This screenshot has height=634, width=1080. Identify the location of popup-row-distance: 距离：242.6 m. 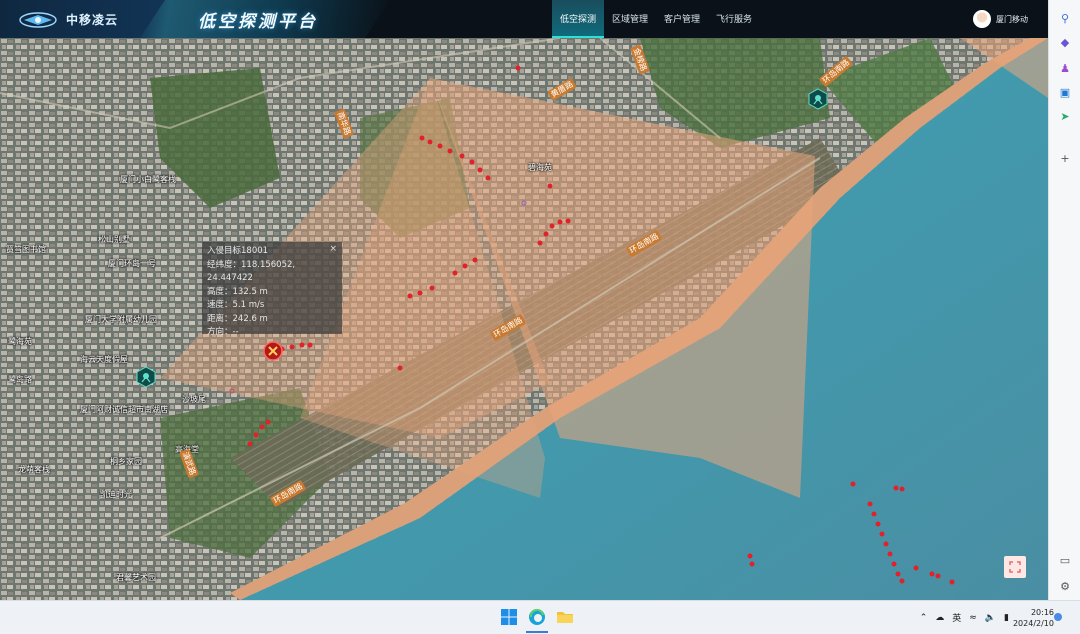
(237, 318).